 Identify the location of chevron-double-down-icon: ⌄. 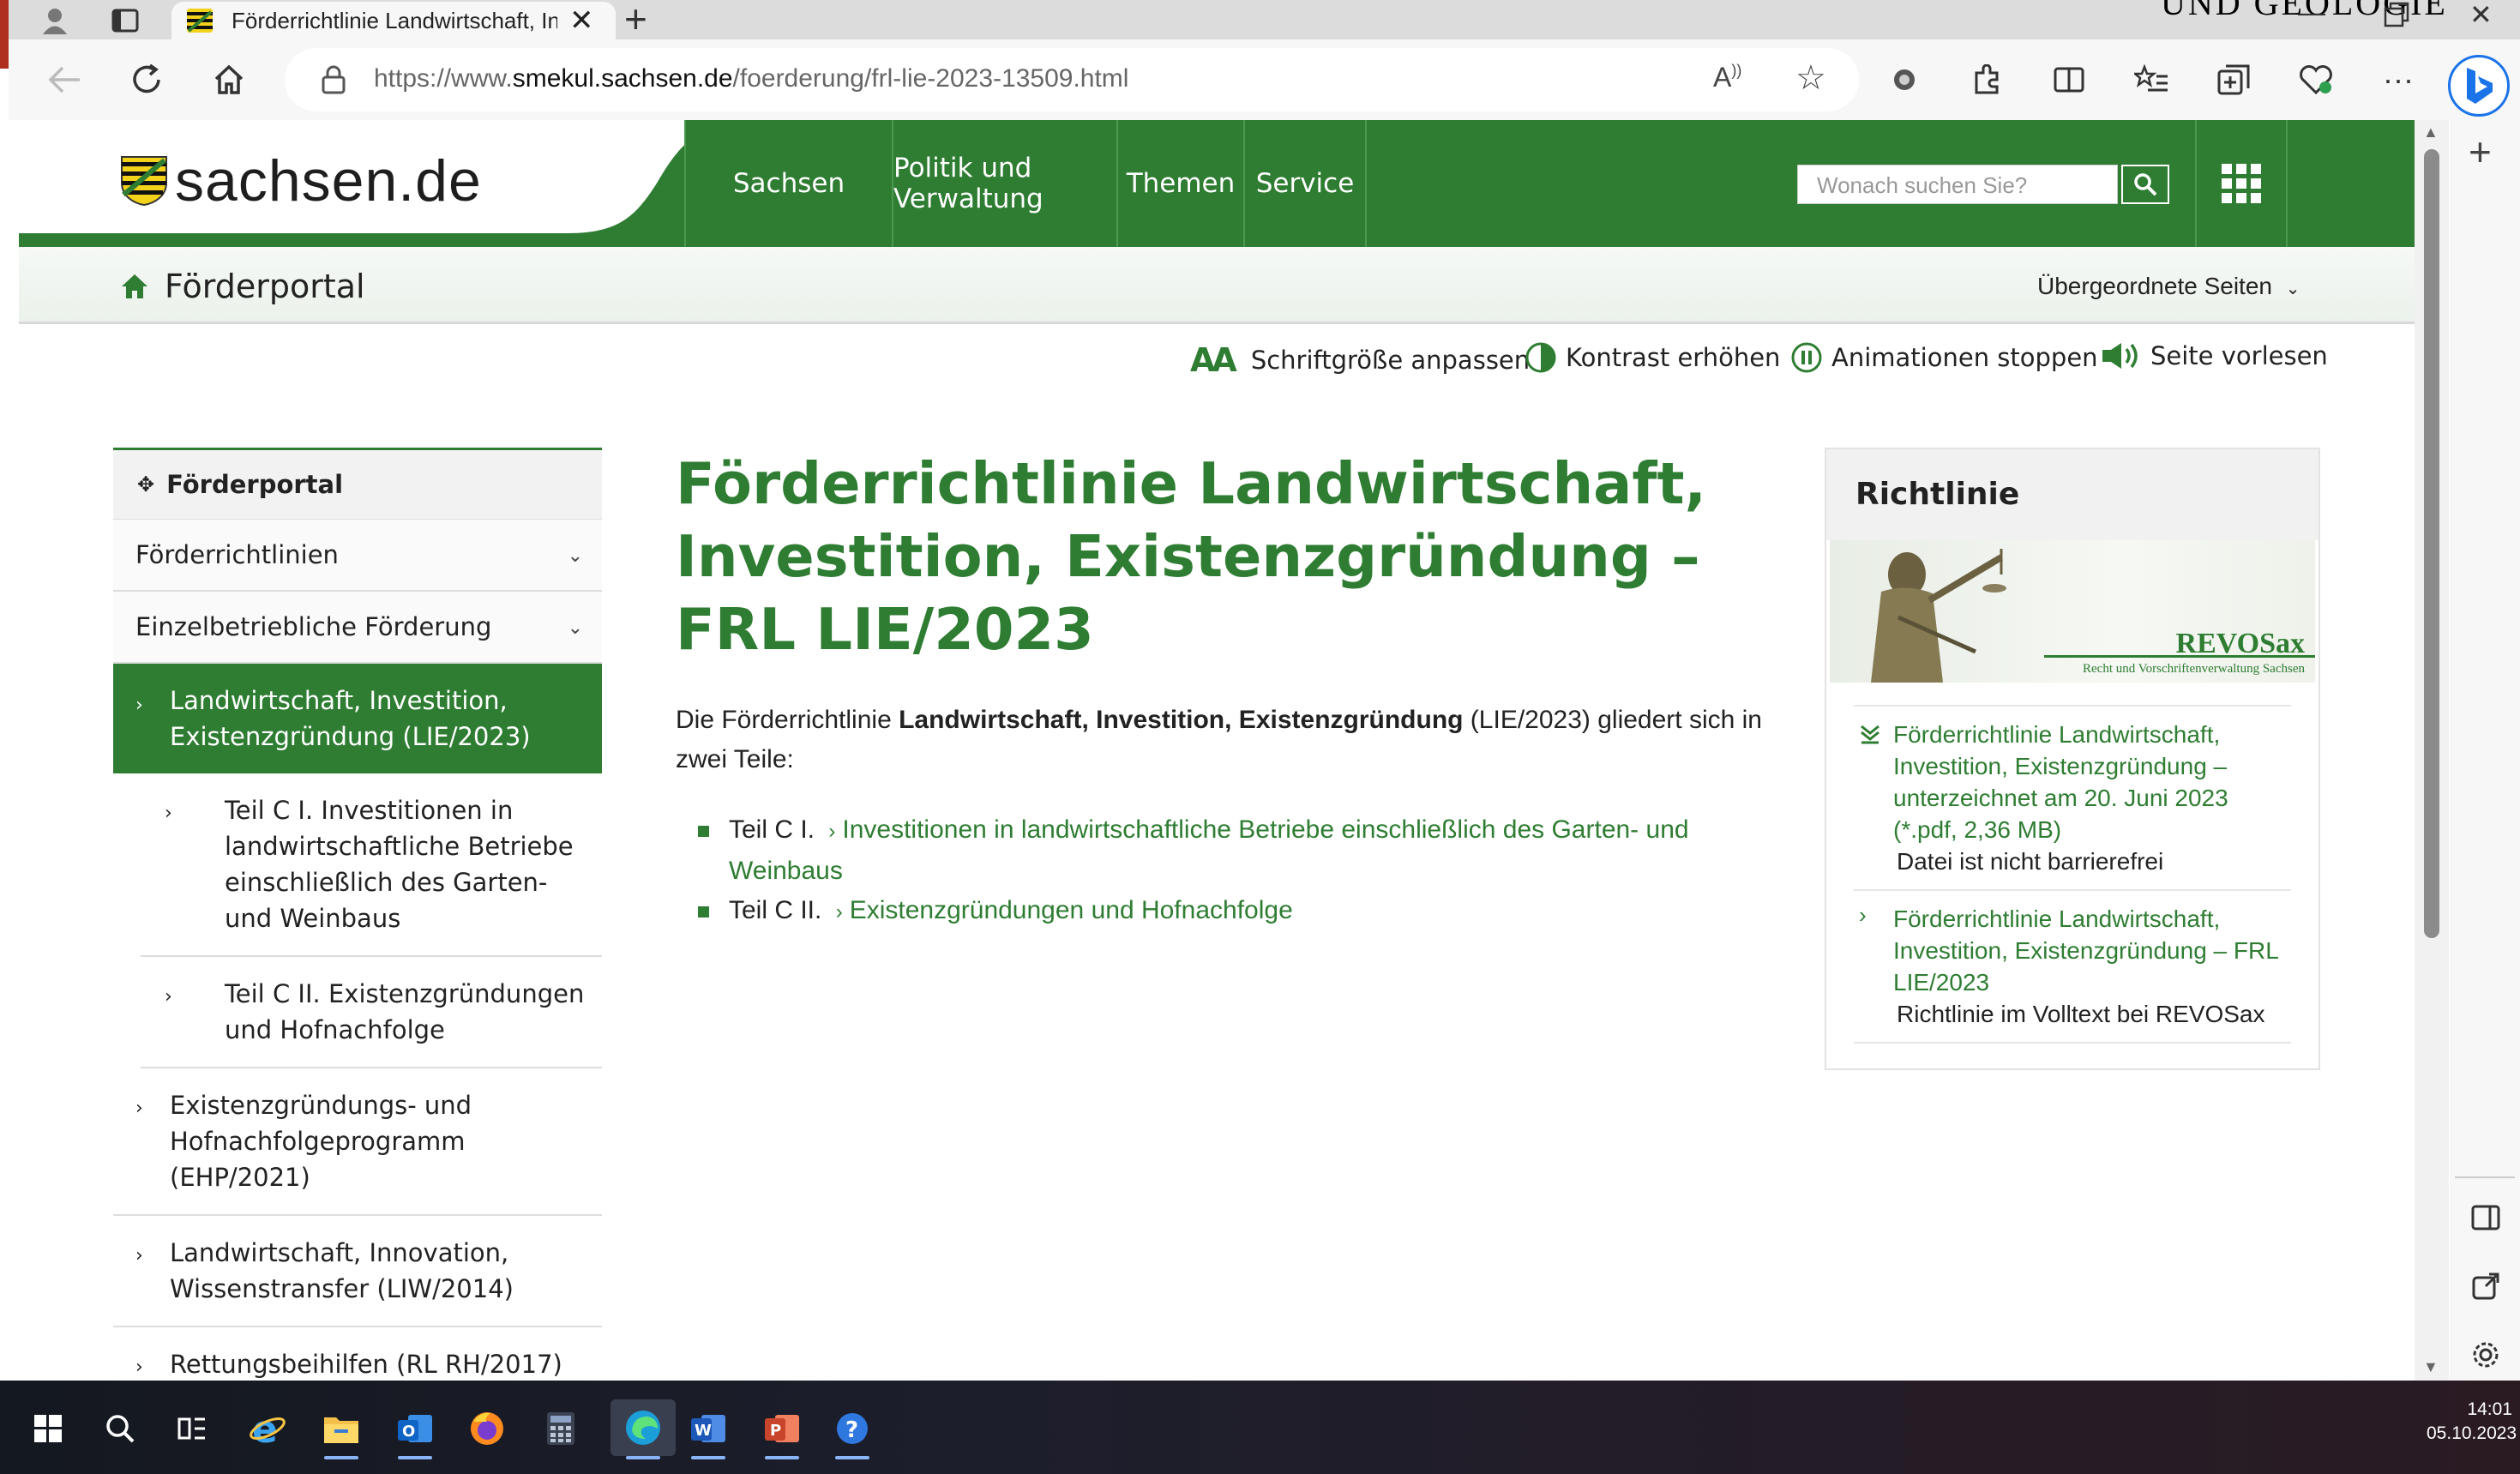
(575, 556).